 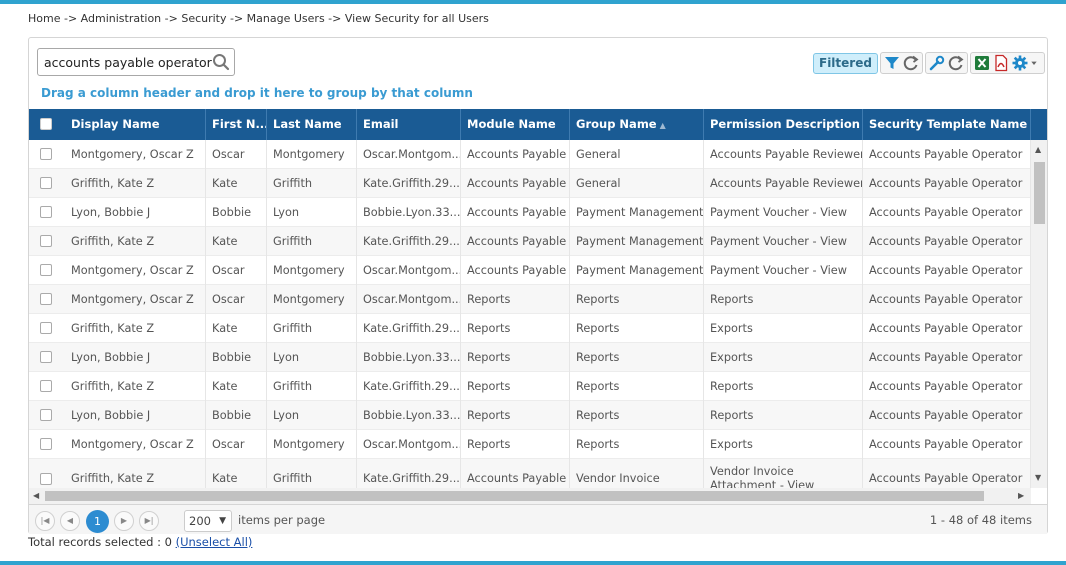 I want to click on current-page-button: 1, so click(x=97, y=521).